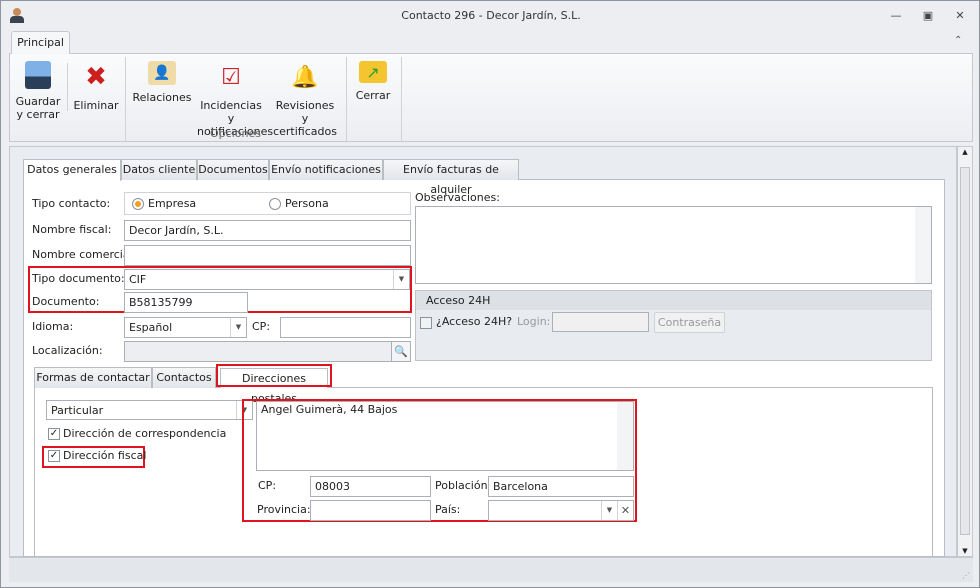  Describe the element at coordinates (370, 510) in the screenshot. I see `provincia-input` at that location.